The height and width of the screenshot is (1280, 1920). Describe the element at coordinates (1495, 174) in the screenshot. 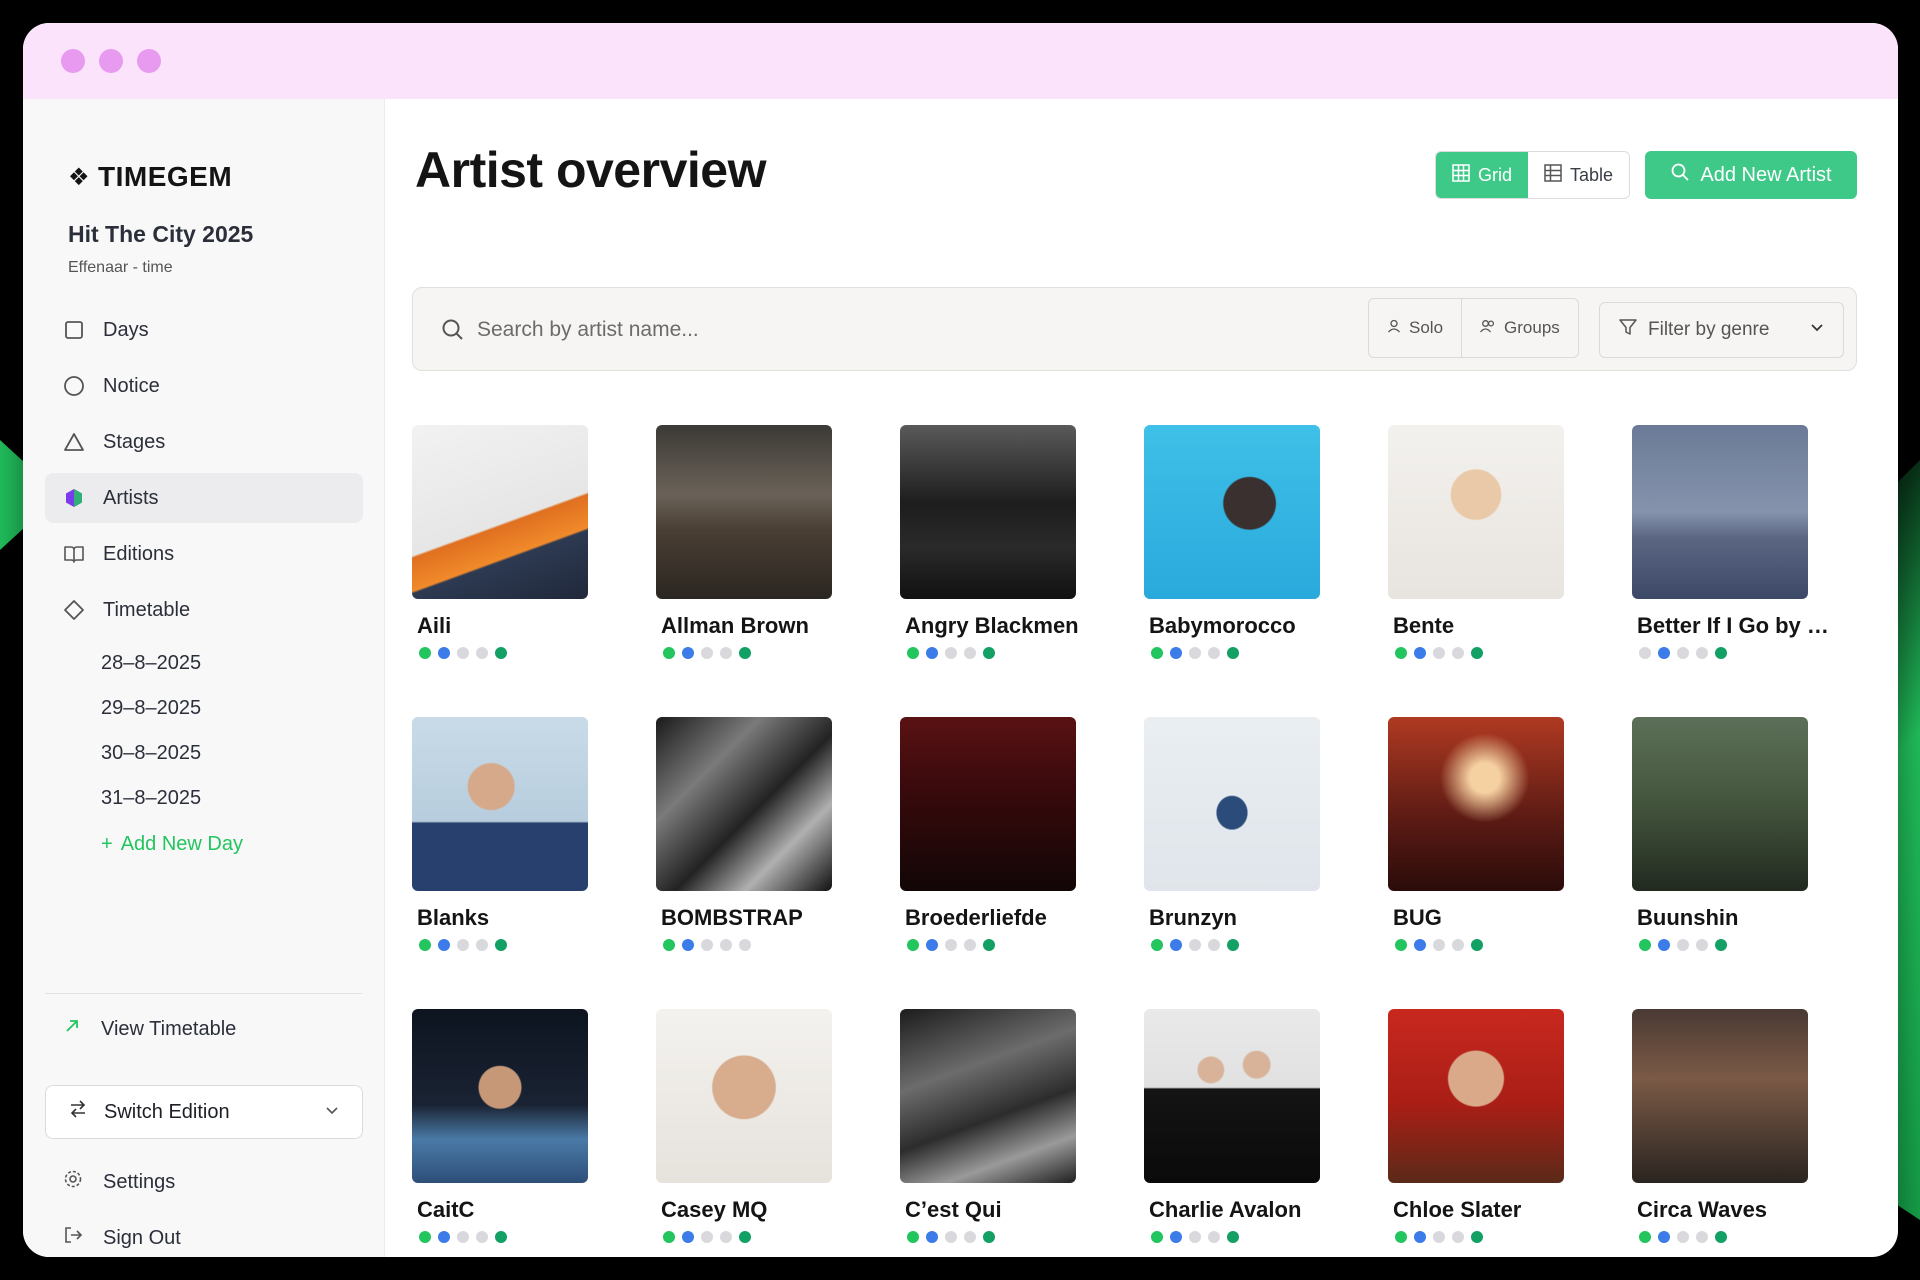

I see `grid-view-label: Grid` at that location.